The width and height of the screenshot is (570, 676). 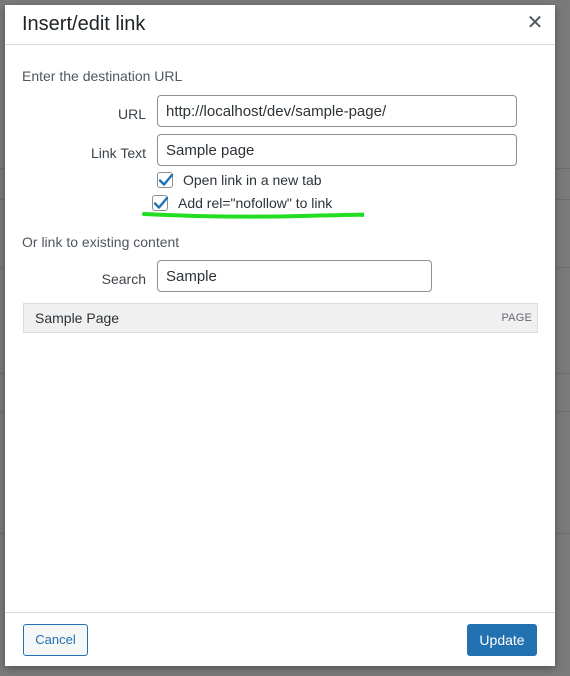 What do you see at coordinates (280, 639) in the screenshot?
I see `dialog-footer: Cancel Update` at bounding box center [280, 639].